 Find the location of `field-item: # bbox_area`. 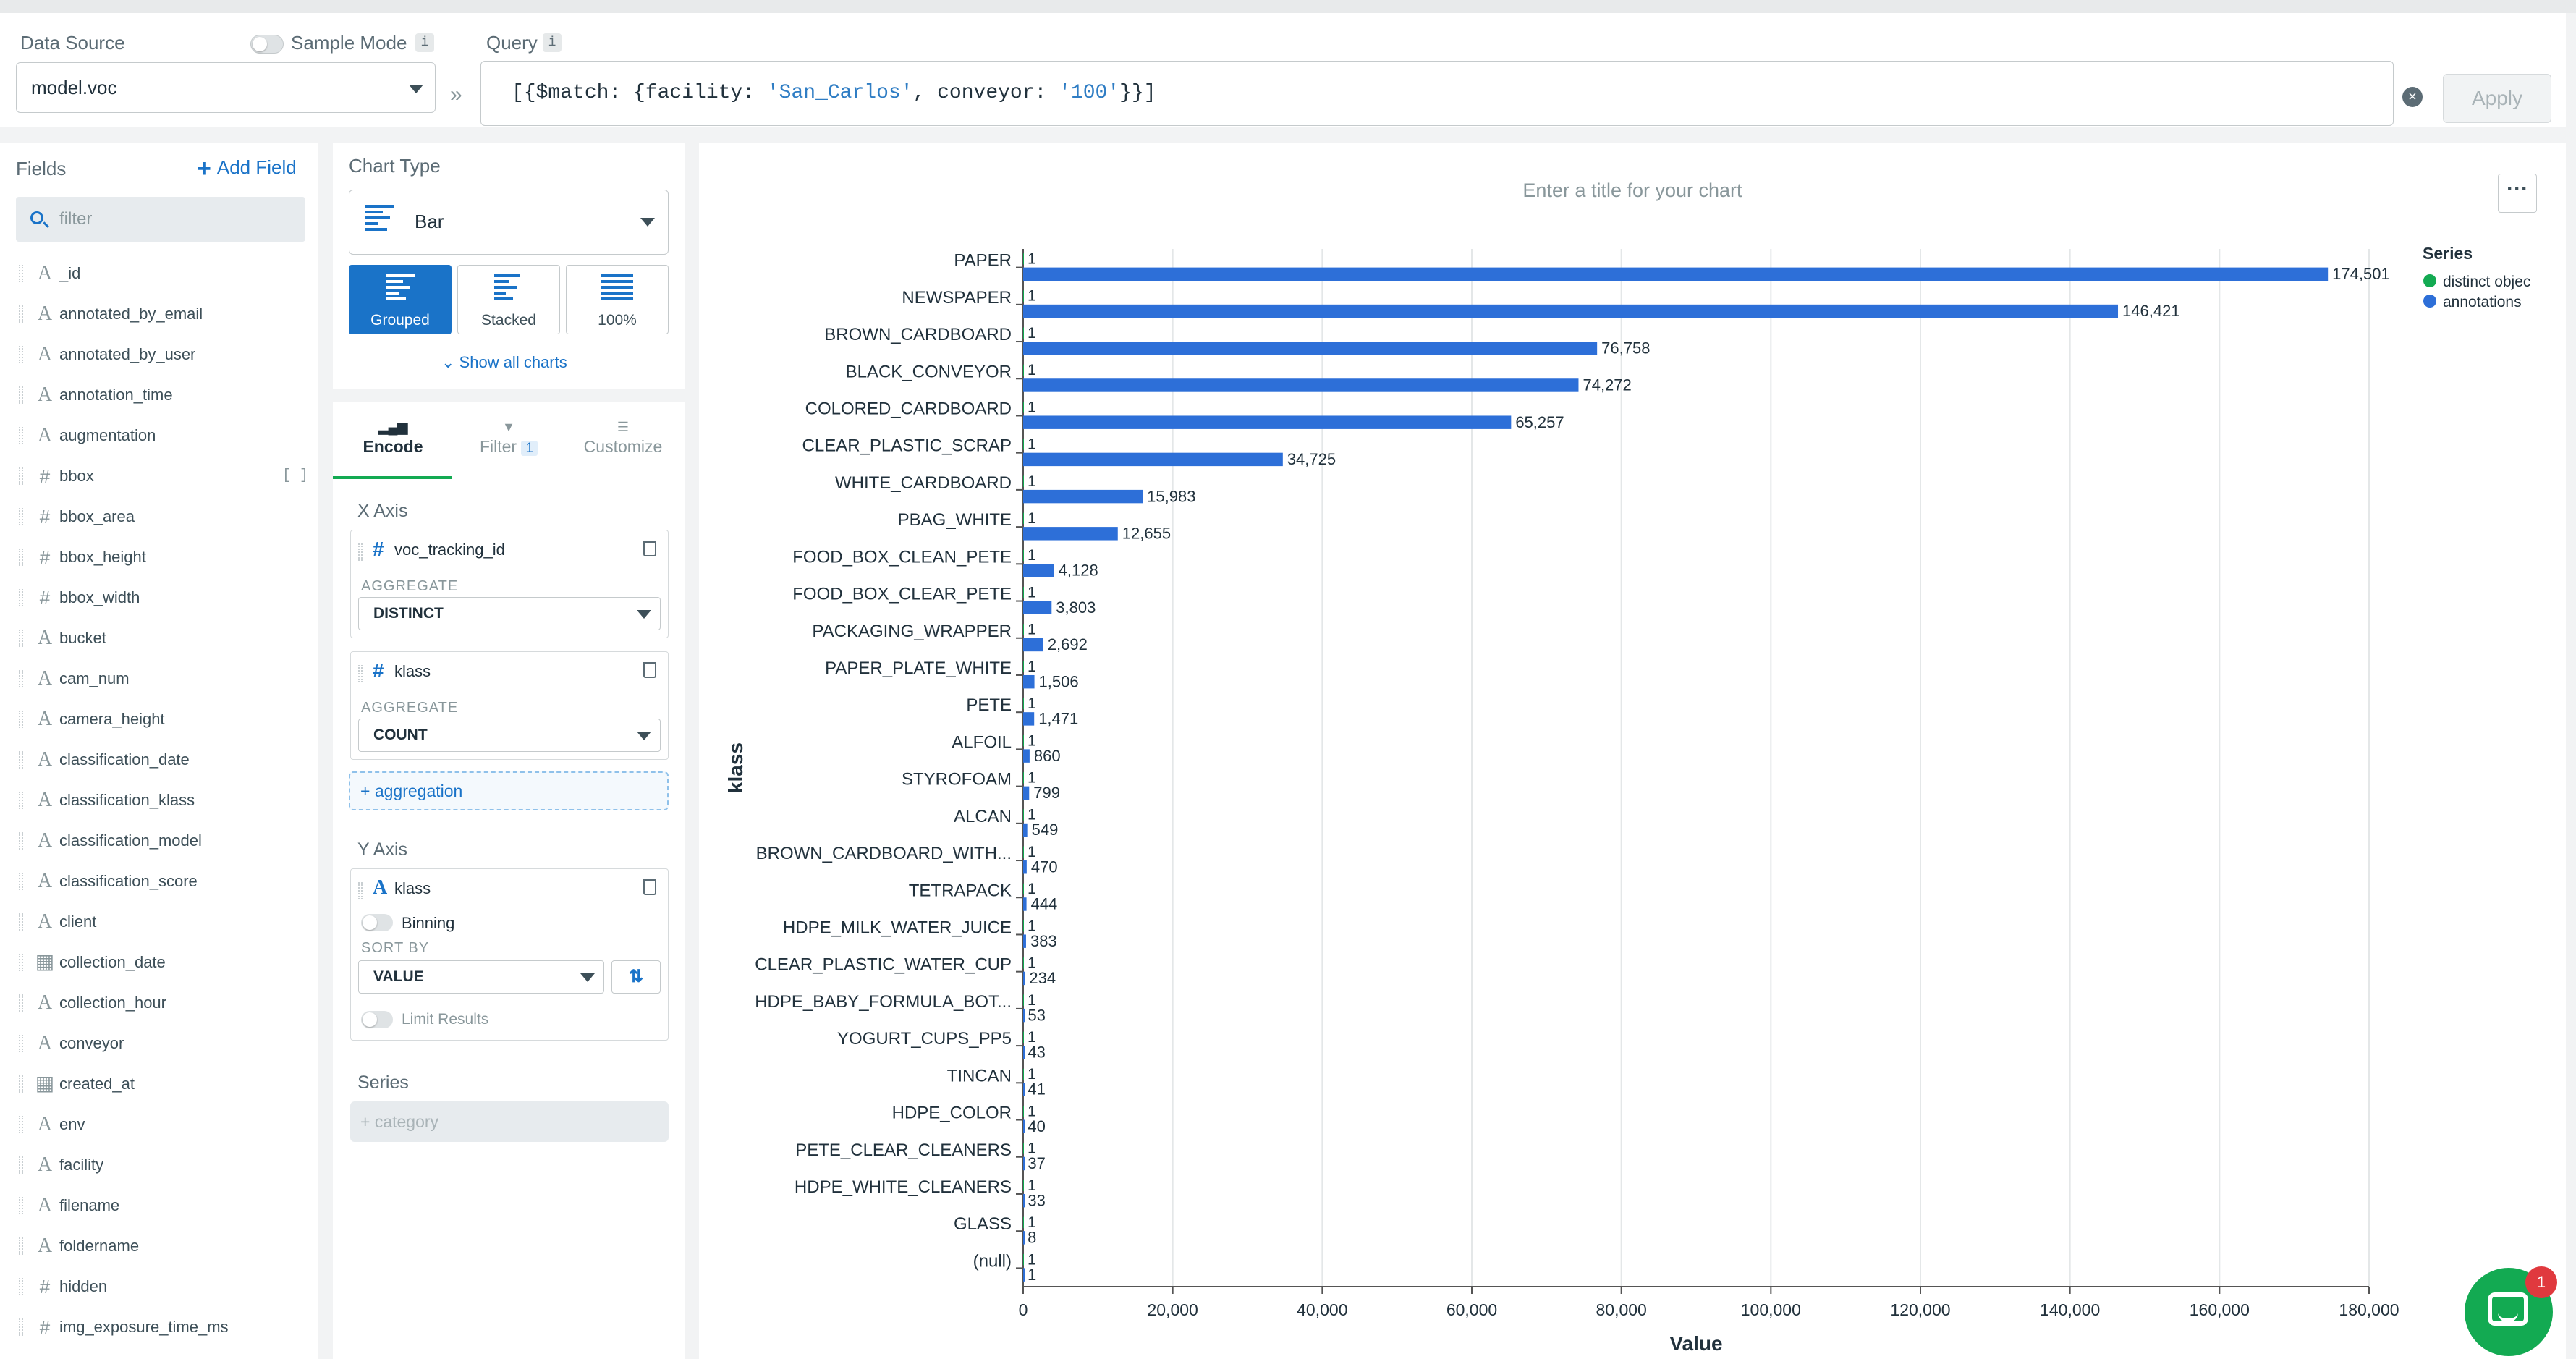

field-item: # bbox_area is located at coordinates (163, 516).